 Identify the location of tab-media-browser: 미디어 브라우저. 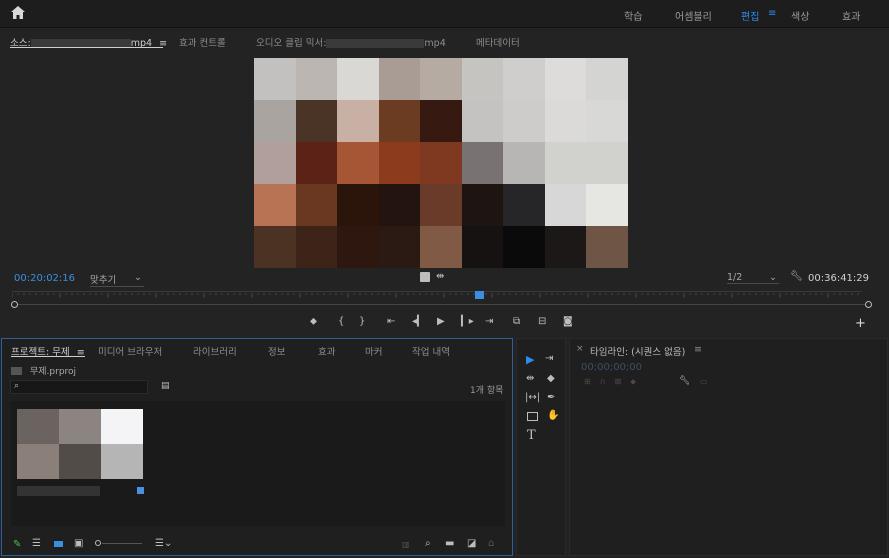
(130, 351).